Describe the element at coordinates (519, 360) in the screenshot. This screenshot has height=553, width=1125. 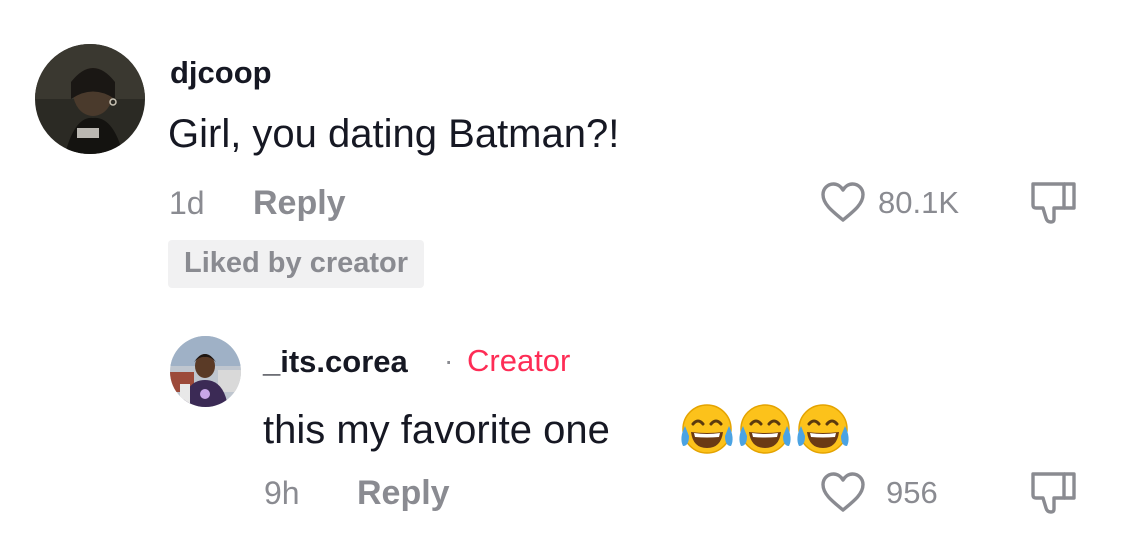
I see `creator-label: Creator` at that location.